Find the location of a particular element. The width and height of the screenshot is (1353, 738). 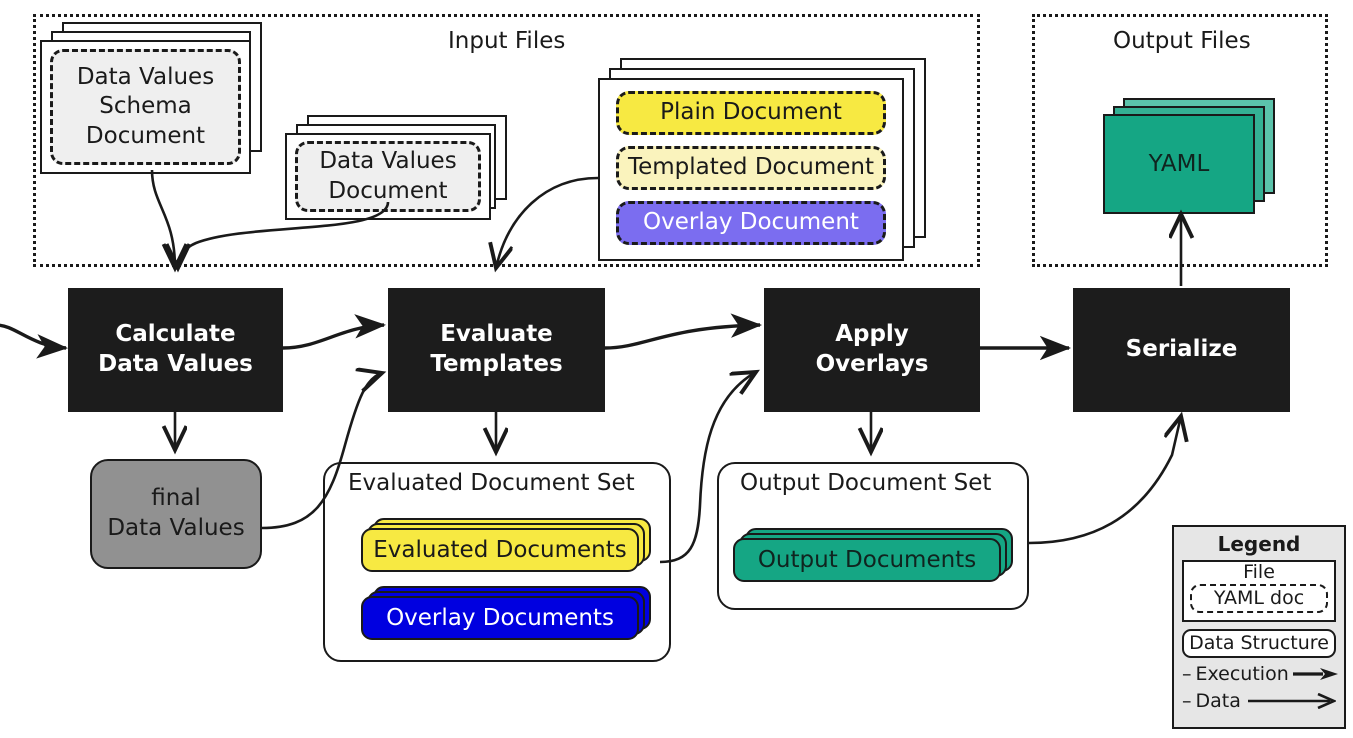

overlay-document-label: Overlay Document is located at coordinates (751, 222).